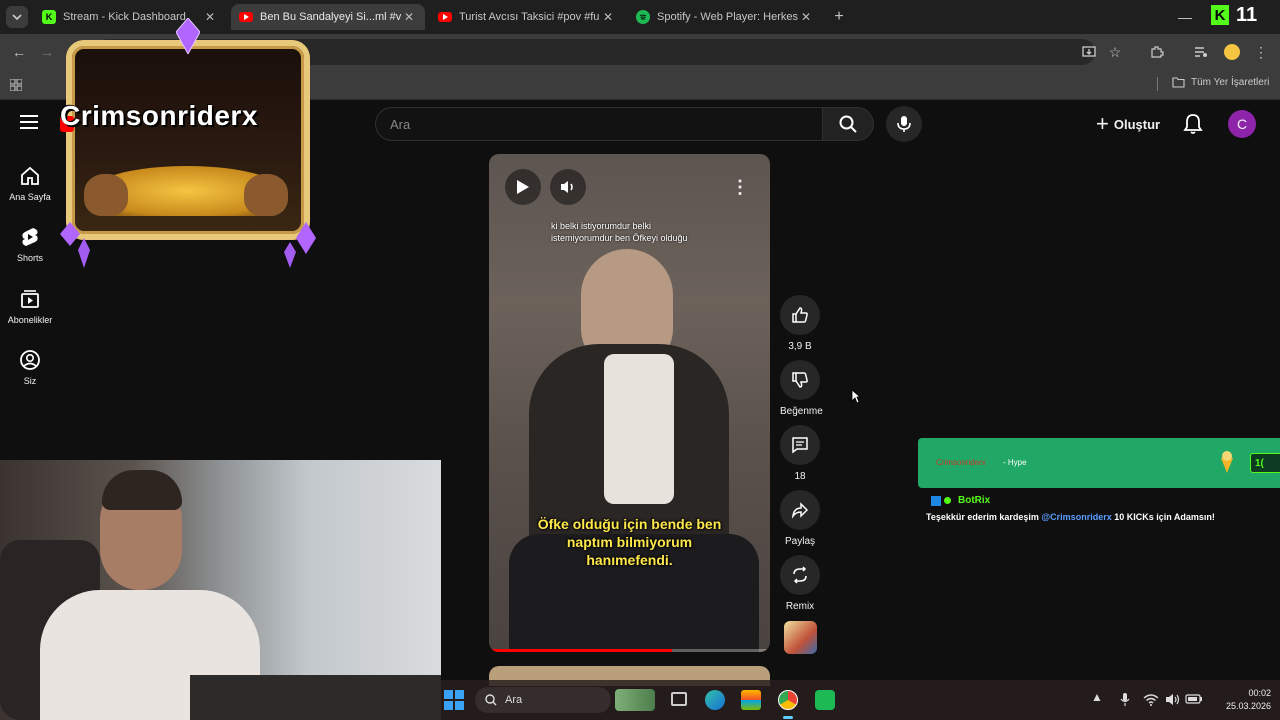  I want to click on sound-thumbnail, so click(800, 637).